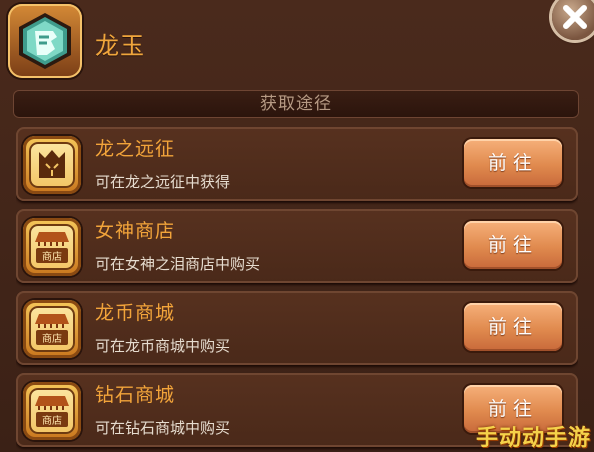 Image resolution: width=594 pixels, height=452 pixels. What do you see at coordinates (163, 428) in the screenshot?
I see `source-description: 可在钻石商城中购买` at bounding box center [163, 428].